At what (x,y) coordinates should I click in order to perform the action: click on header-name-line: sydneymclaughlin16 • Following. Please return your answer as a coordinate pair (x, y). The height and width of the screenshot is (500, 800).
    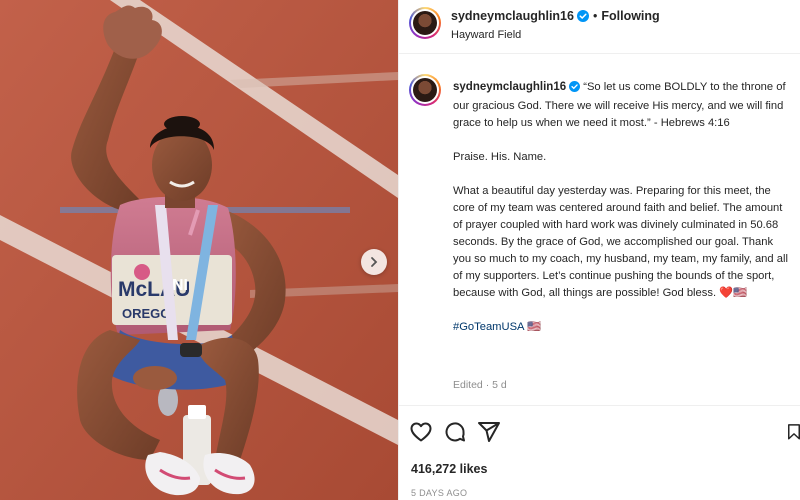
    Looking at the image, I should click on (555, 17).